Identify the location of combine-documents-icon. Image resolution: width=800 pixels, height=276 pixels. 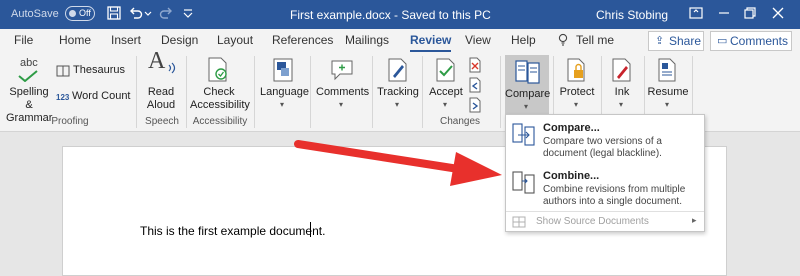
(523, 182).